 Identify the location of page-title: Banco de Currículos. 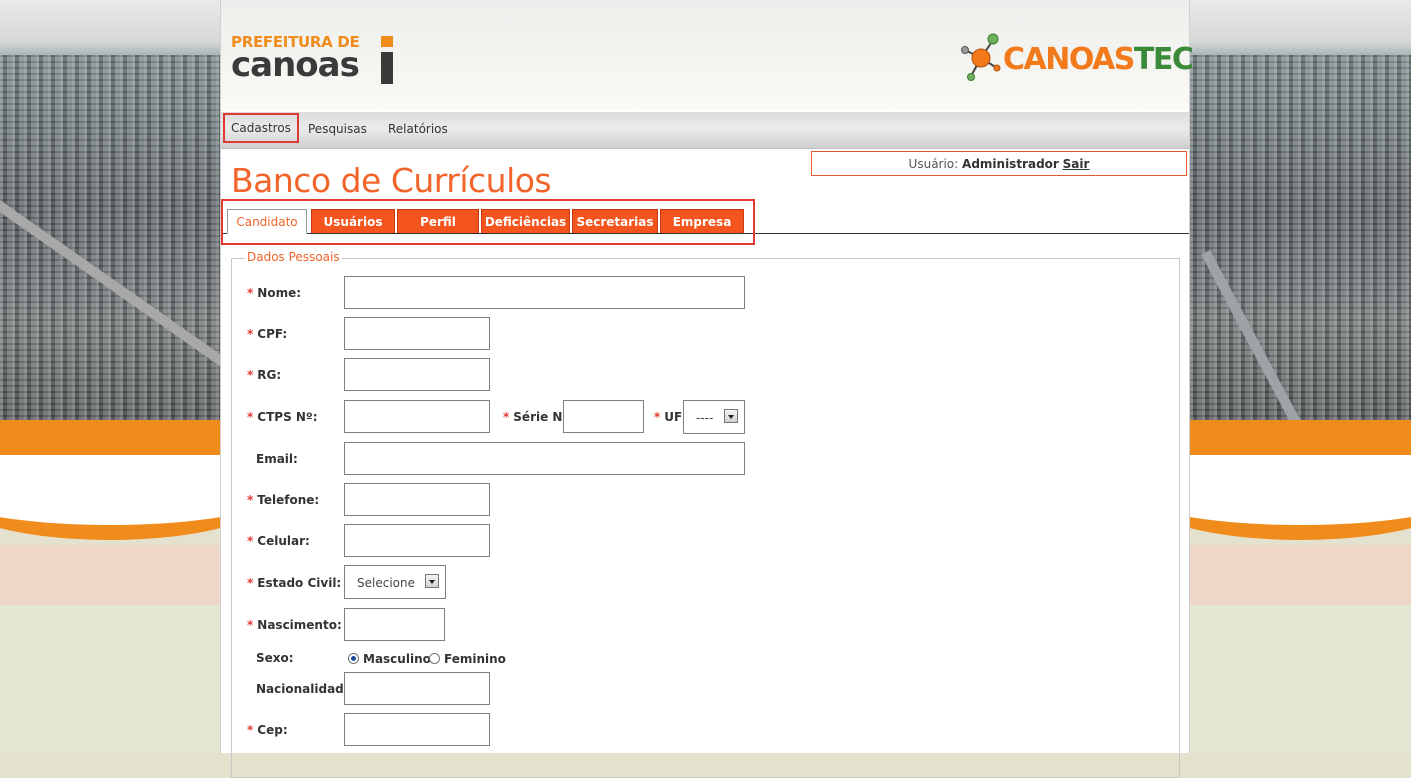
(391, 180).